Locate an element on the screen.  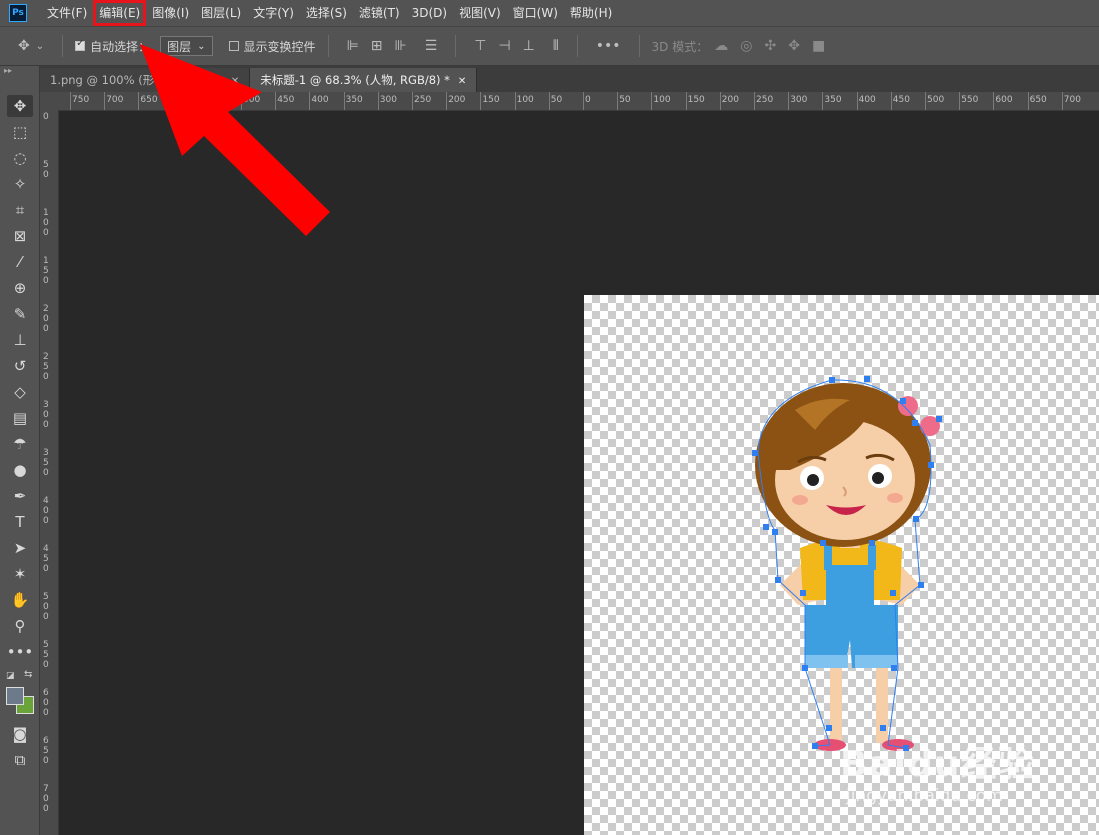
baidu-watermark: Baidu经验 is located at coordinates (937, 764).